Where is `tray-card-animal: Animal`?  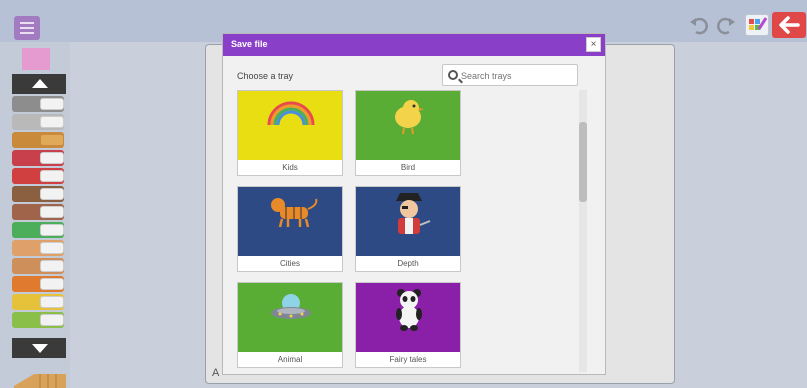 tray-card-animal: Animal is located at coordinates (290, 325).